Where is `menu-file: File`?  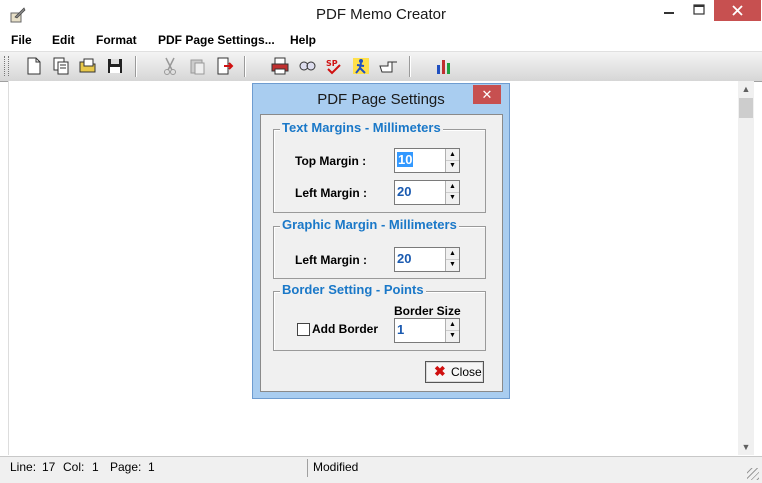
menu-file: File is located at coordinates (21, 40).